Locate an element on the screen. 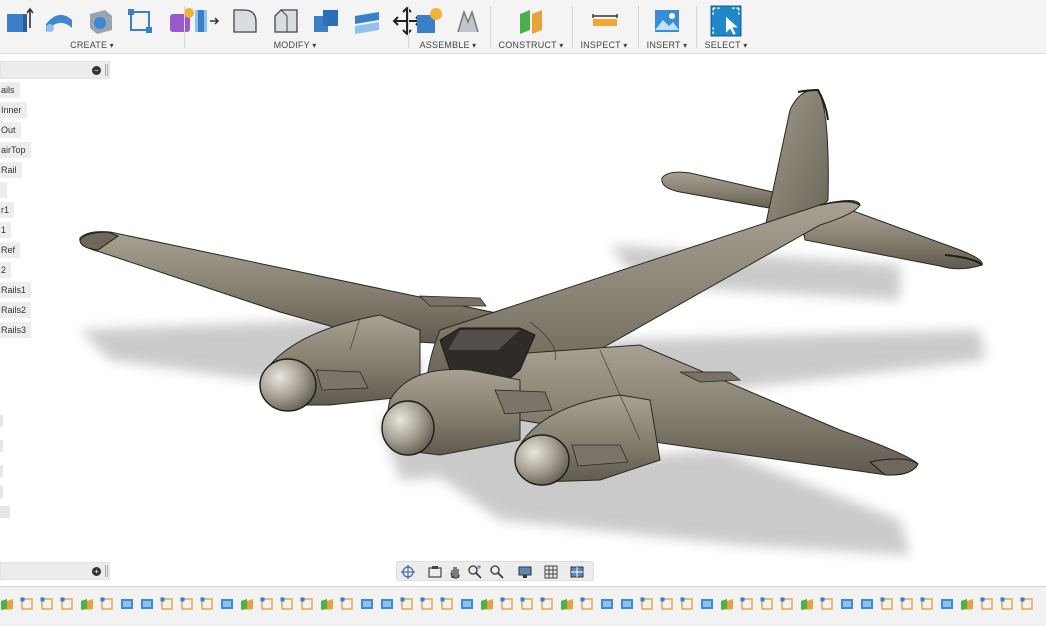  split-body-icon is located at coordinates (367, 21).